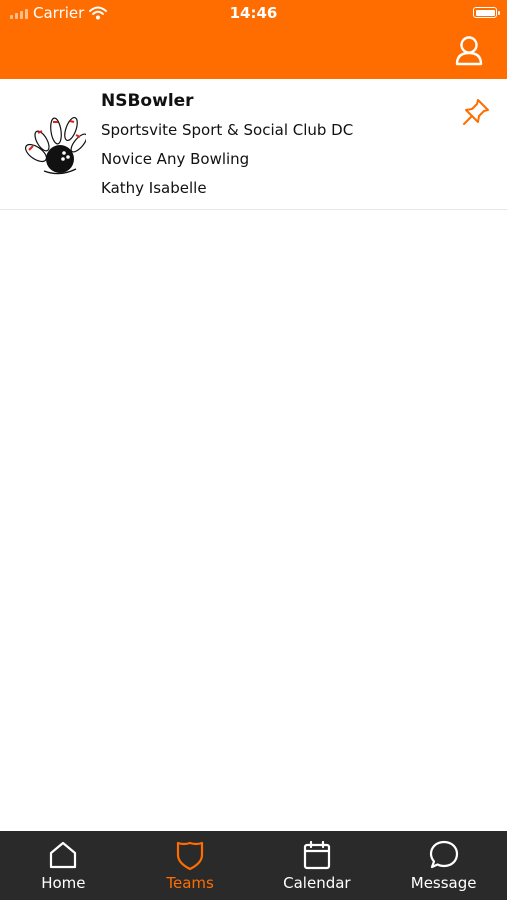 The width and height of the screenshot is (507, 900). I want to click on team-name: NSBowler, so click(147, 101).